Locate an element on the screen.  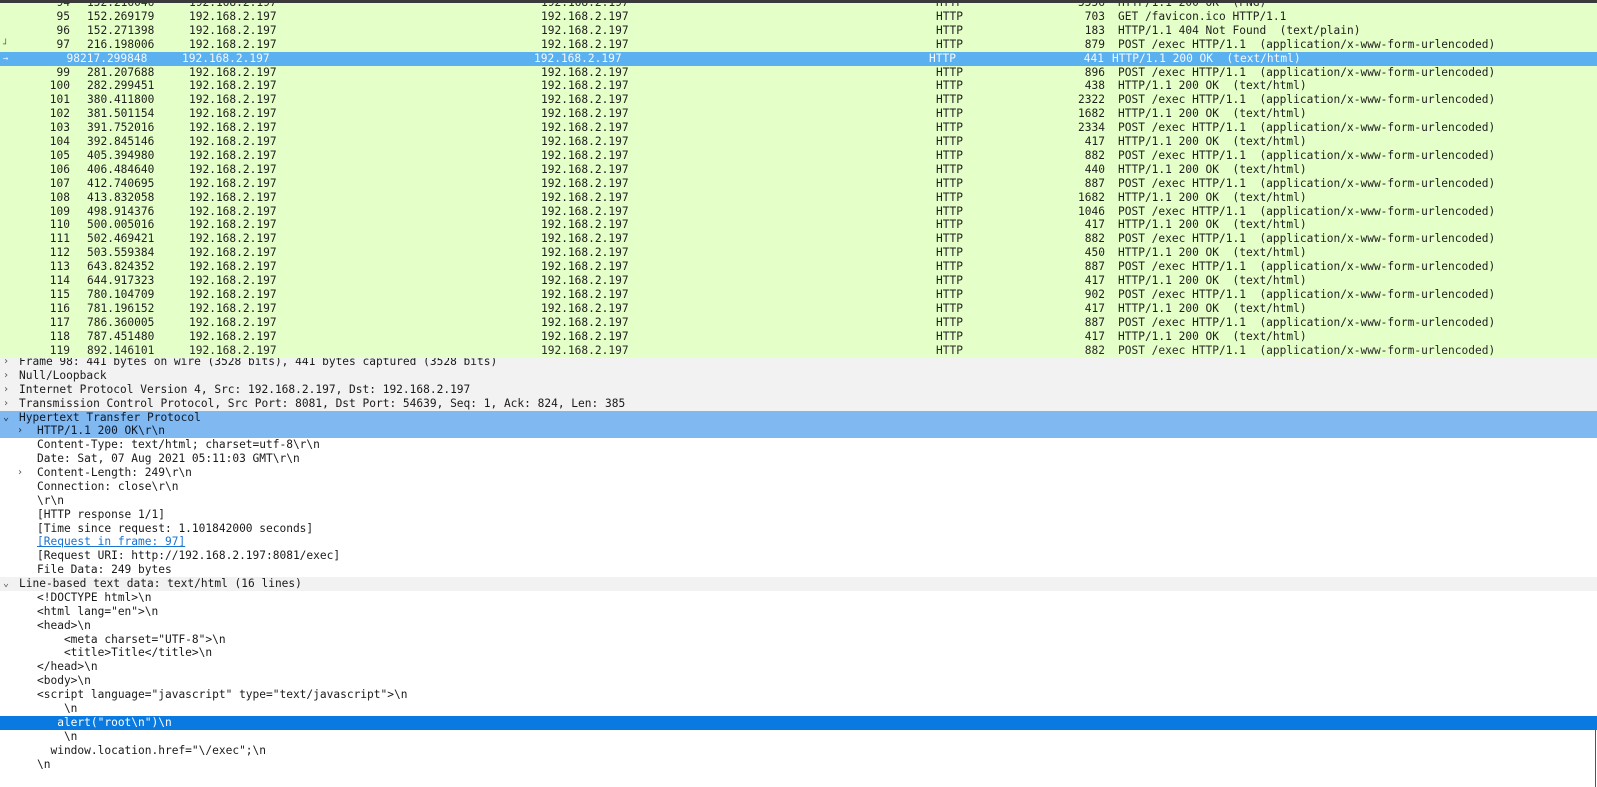
packet-number: 116 is located at coordinates (59, 308).